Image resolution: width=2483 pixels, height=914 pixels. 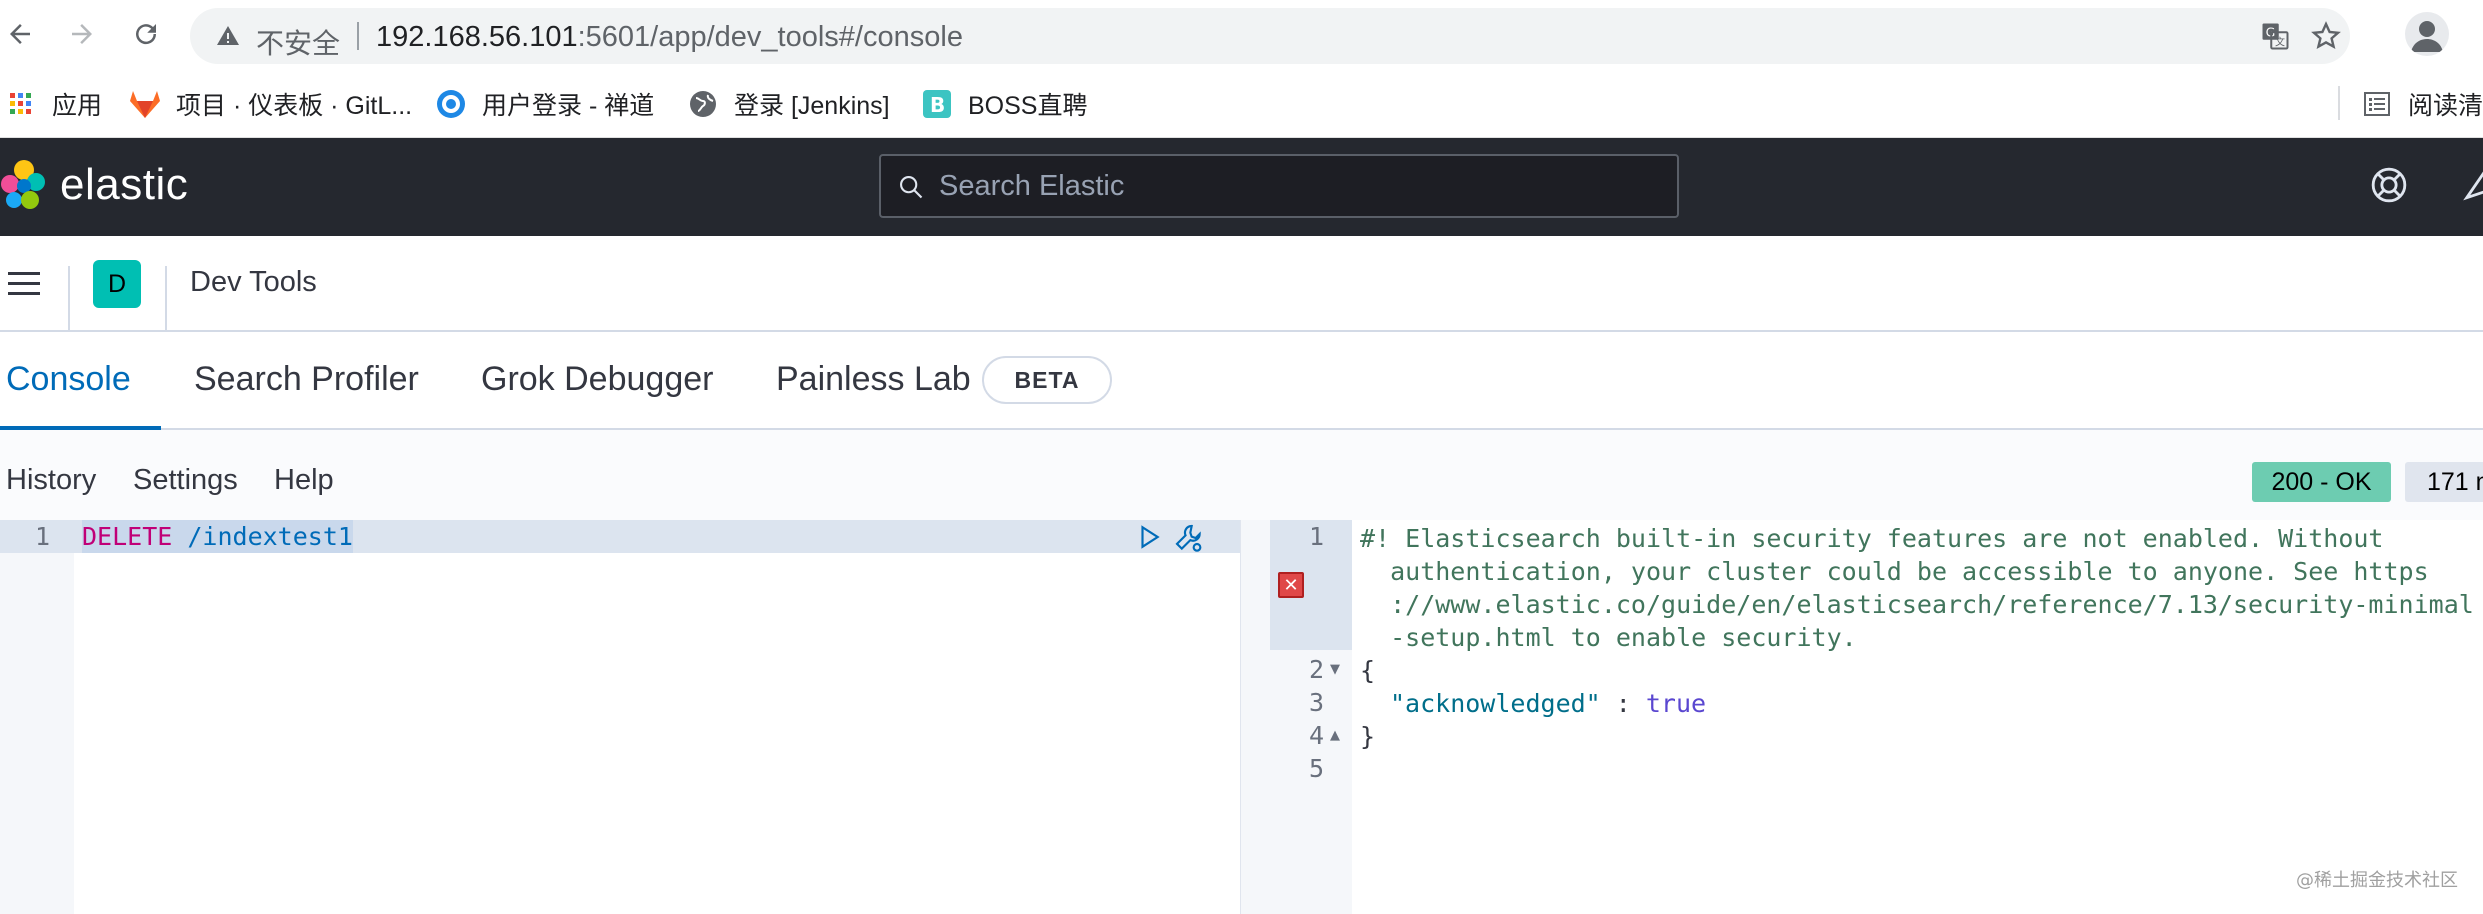 I want to click on translate-icon: G文, so click(x=2275, y=36).